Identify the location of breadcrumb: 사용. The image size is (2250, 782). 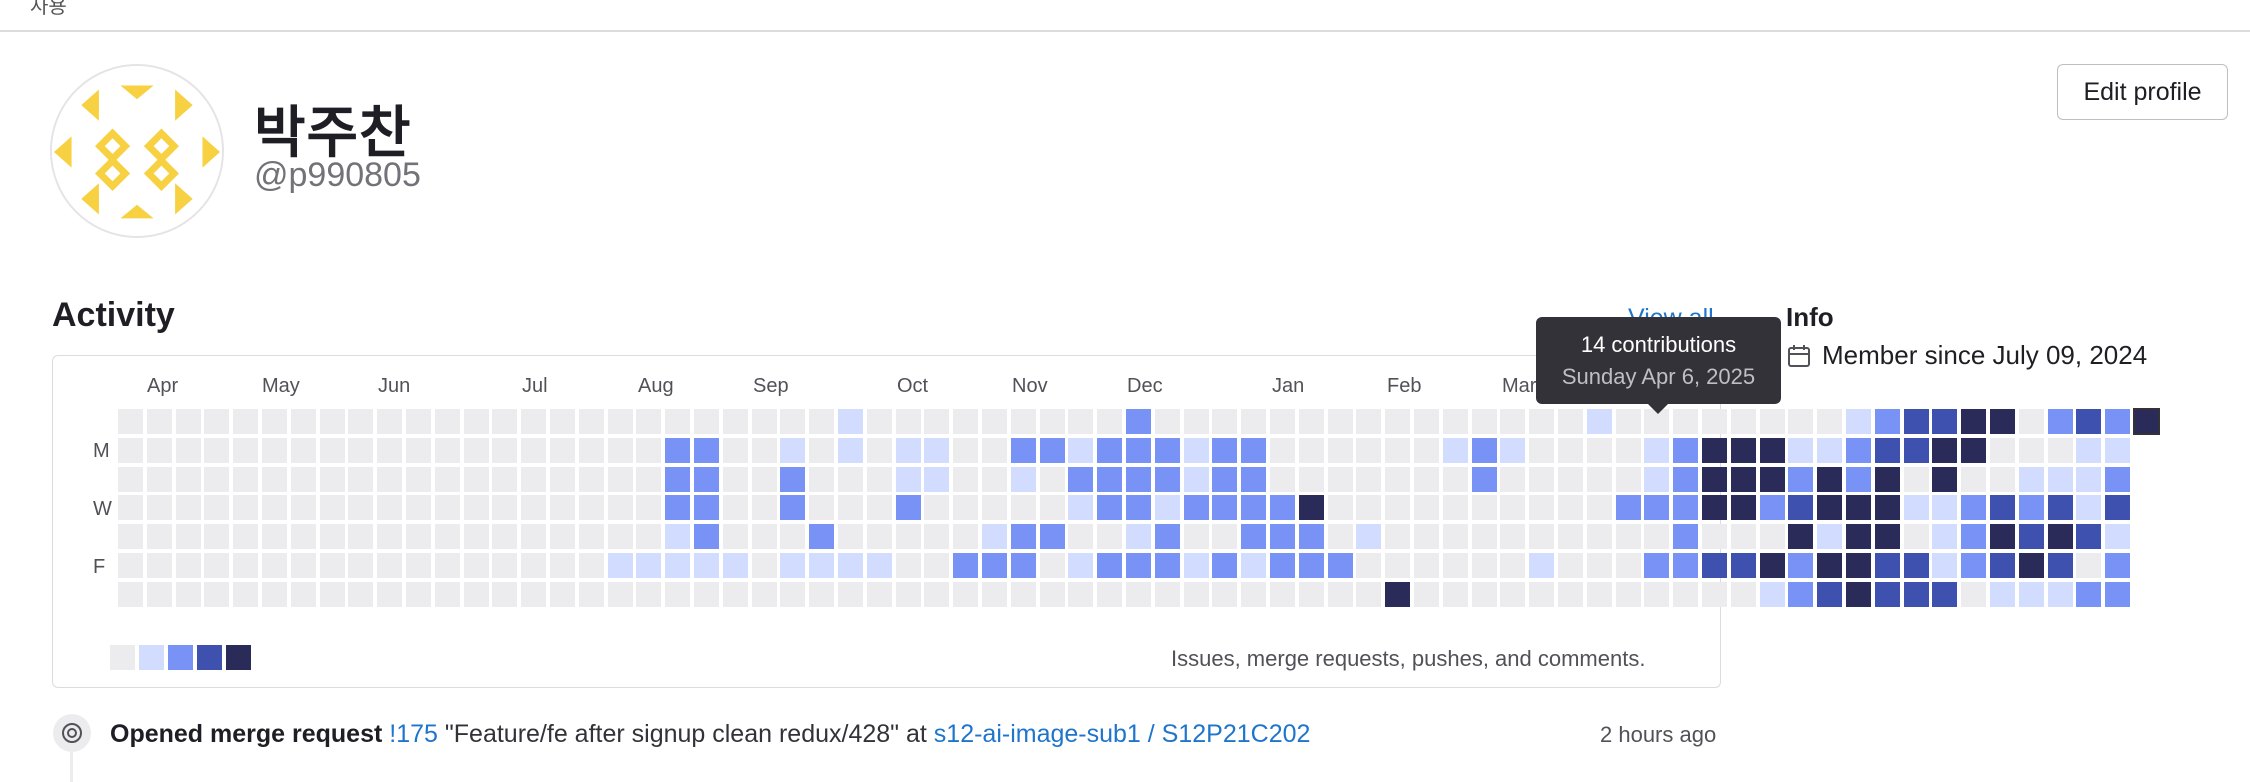
(48, 9).